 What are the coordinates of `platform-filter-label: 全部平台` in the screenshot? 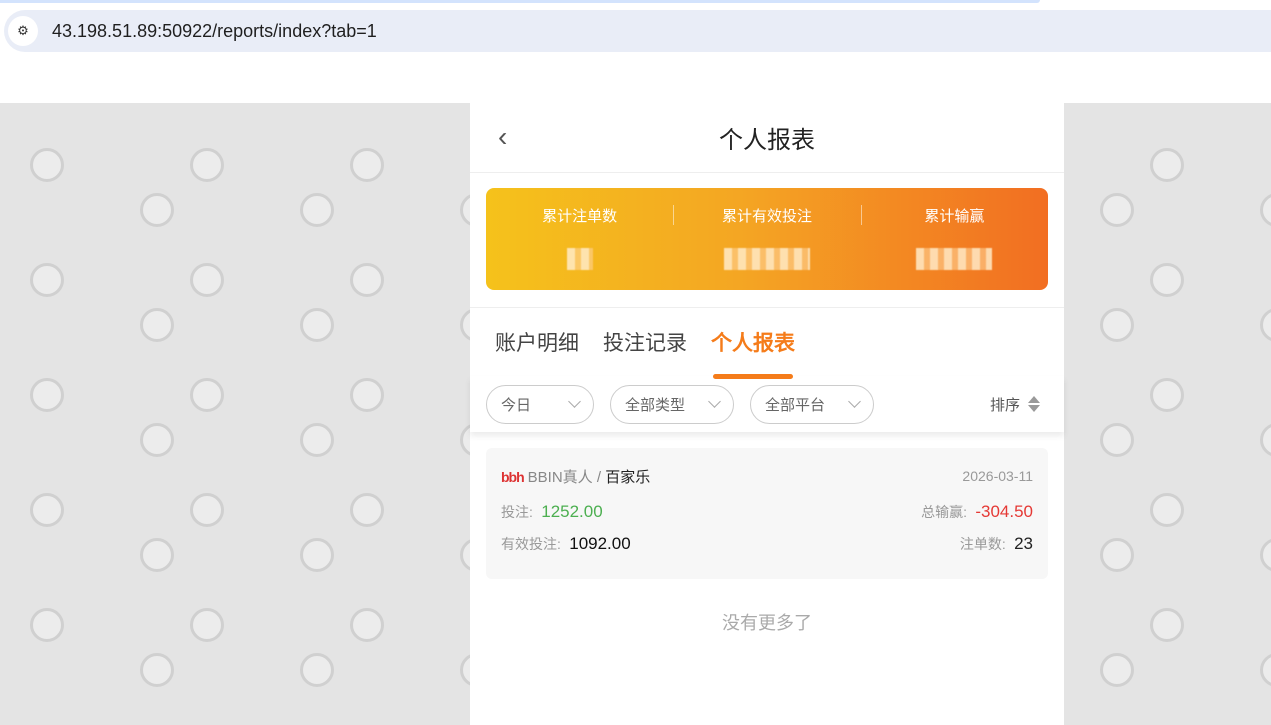 It's located at (795, 405).